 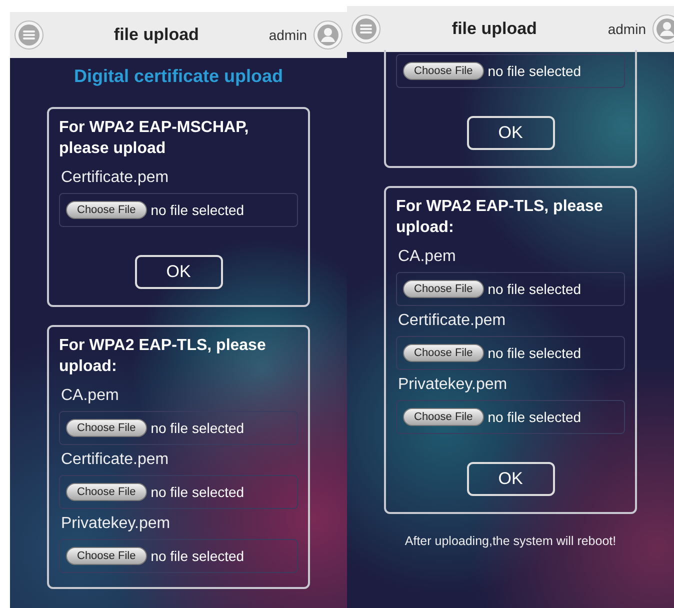 What do you see at coordinates (178, 76) in the screenshot?
I see `page-title: Digital certificate upload` at bounding box center [178, 76].